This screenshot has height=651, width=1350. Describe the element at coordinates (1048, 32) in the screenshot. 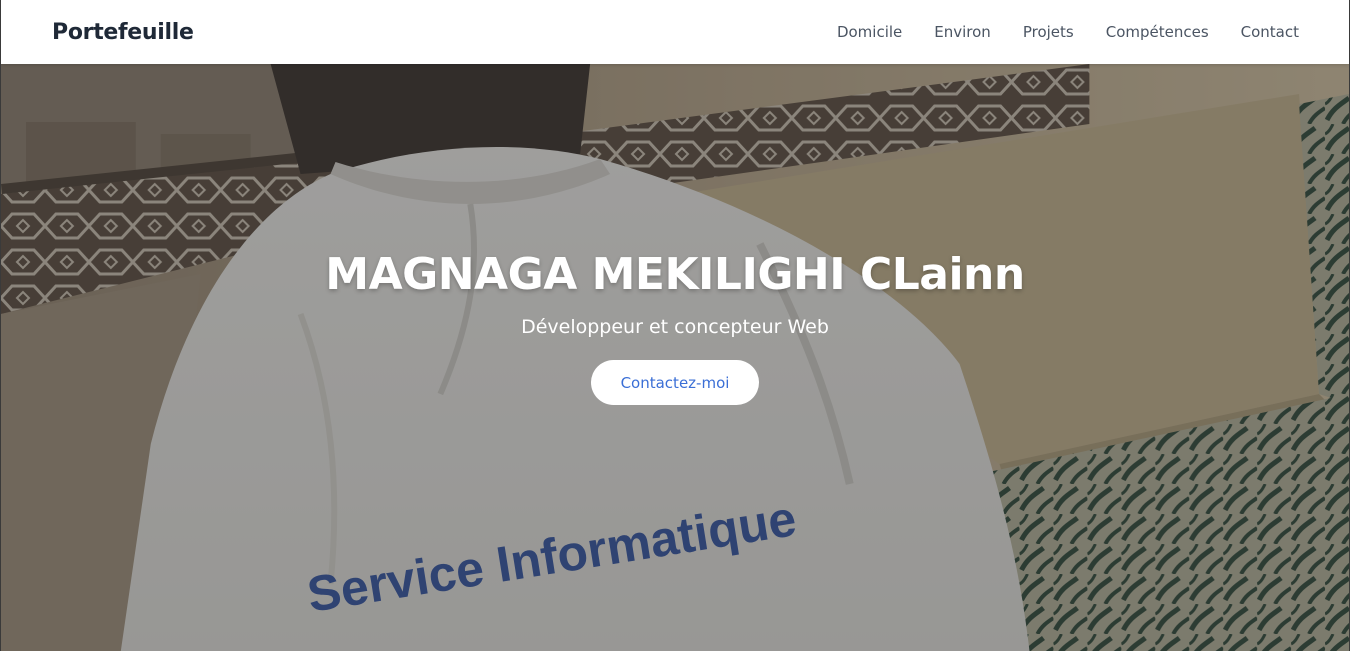

I see `nav-link-projets: Projets` at that location.